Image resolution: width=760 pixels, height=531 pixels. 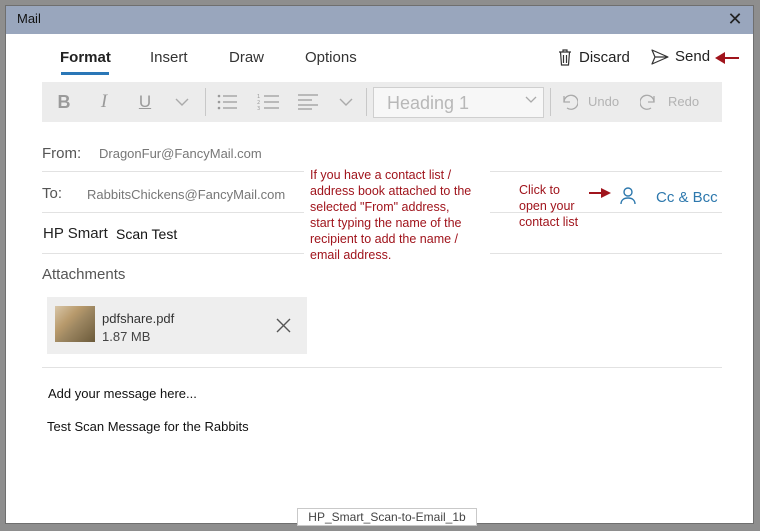 What do you see at coordinates (227, 102) in the screenshot?
I see `bullet-list-icon` at bounding box center [227, 102].